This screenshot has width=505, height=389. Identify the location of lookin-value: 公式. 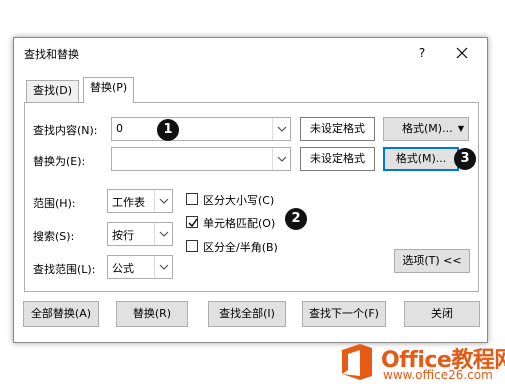
(123, 268).